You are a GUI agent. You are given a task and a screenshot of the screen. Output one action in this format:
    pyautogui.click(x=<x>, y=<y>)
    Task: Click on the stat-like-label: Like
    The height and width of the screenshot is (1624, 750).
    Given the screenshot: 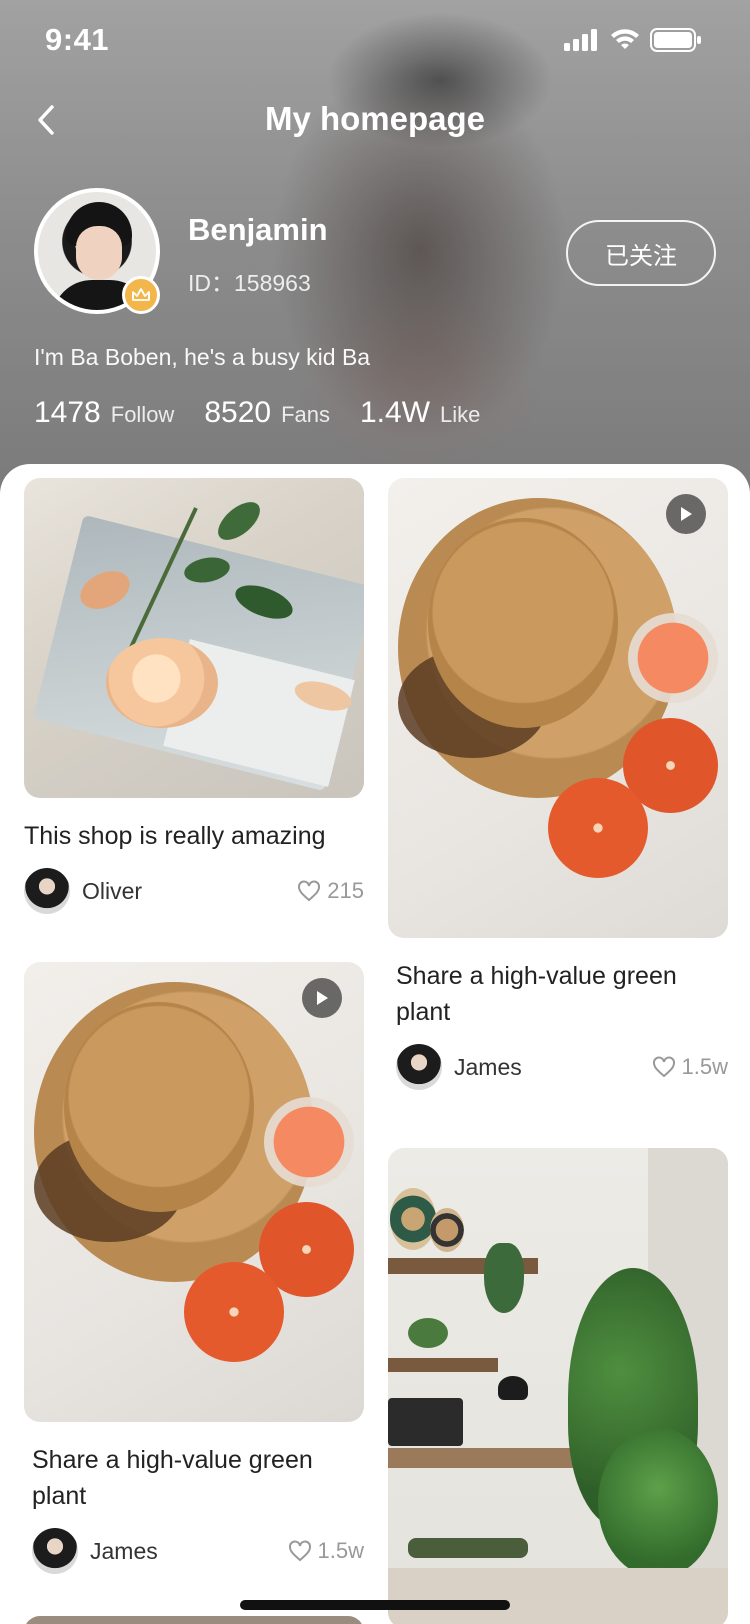 What is the action you would take?
    pyautogui.click(x=460, y=414)
    